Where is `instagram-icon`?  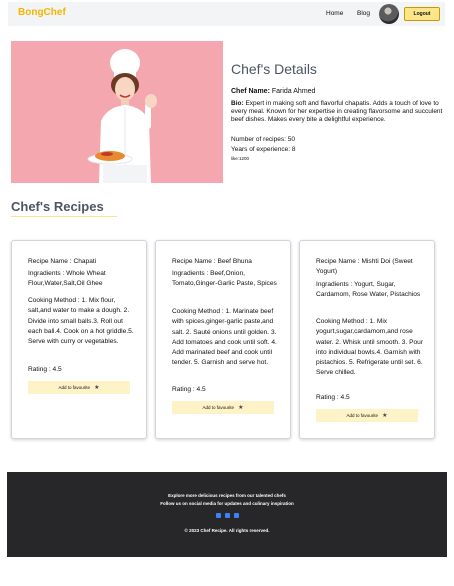
instagram-icon is located at coordinates (236, 515).